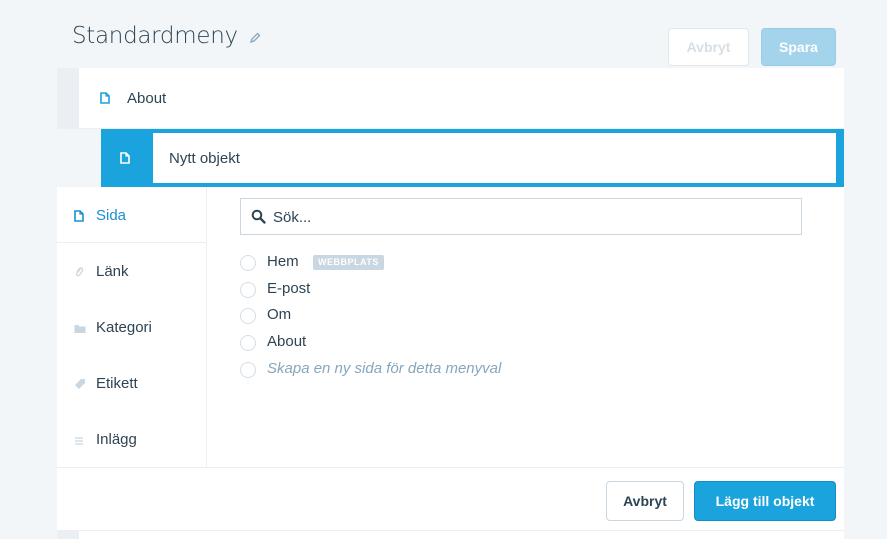  Describe the element at coordinates (147, 98) in the screenshot. I see `menu-item-label: About` at that location.